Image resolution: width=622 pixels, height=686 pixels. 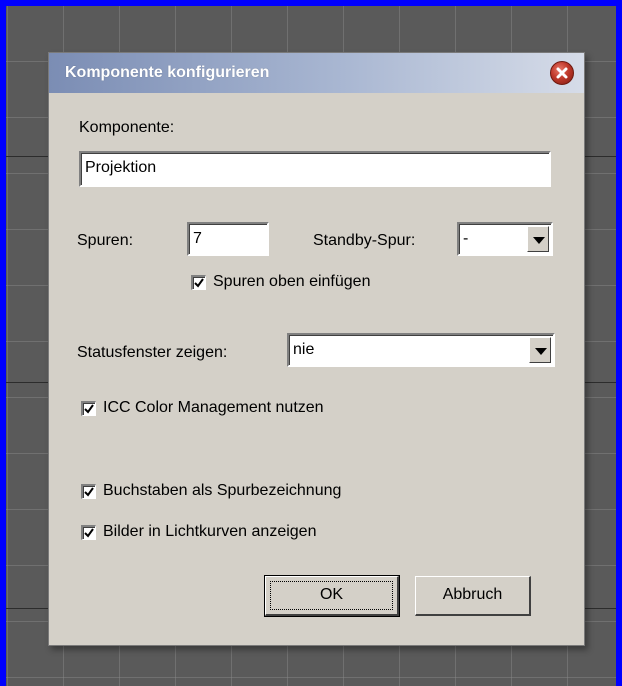 What do you see at coordinates (127, 127) in the screenshot?
I see `component-label: Komponente:` at bounding box center [127, 127].